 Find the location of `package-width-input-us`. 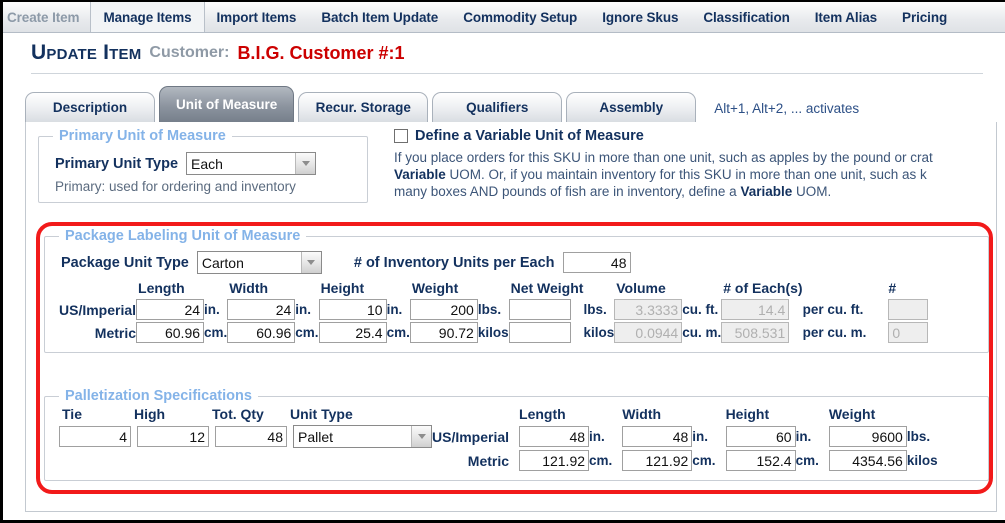

package-width-input-us is located at coordinates (261, 309).